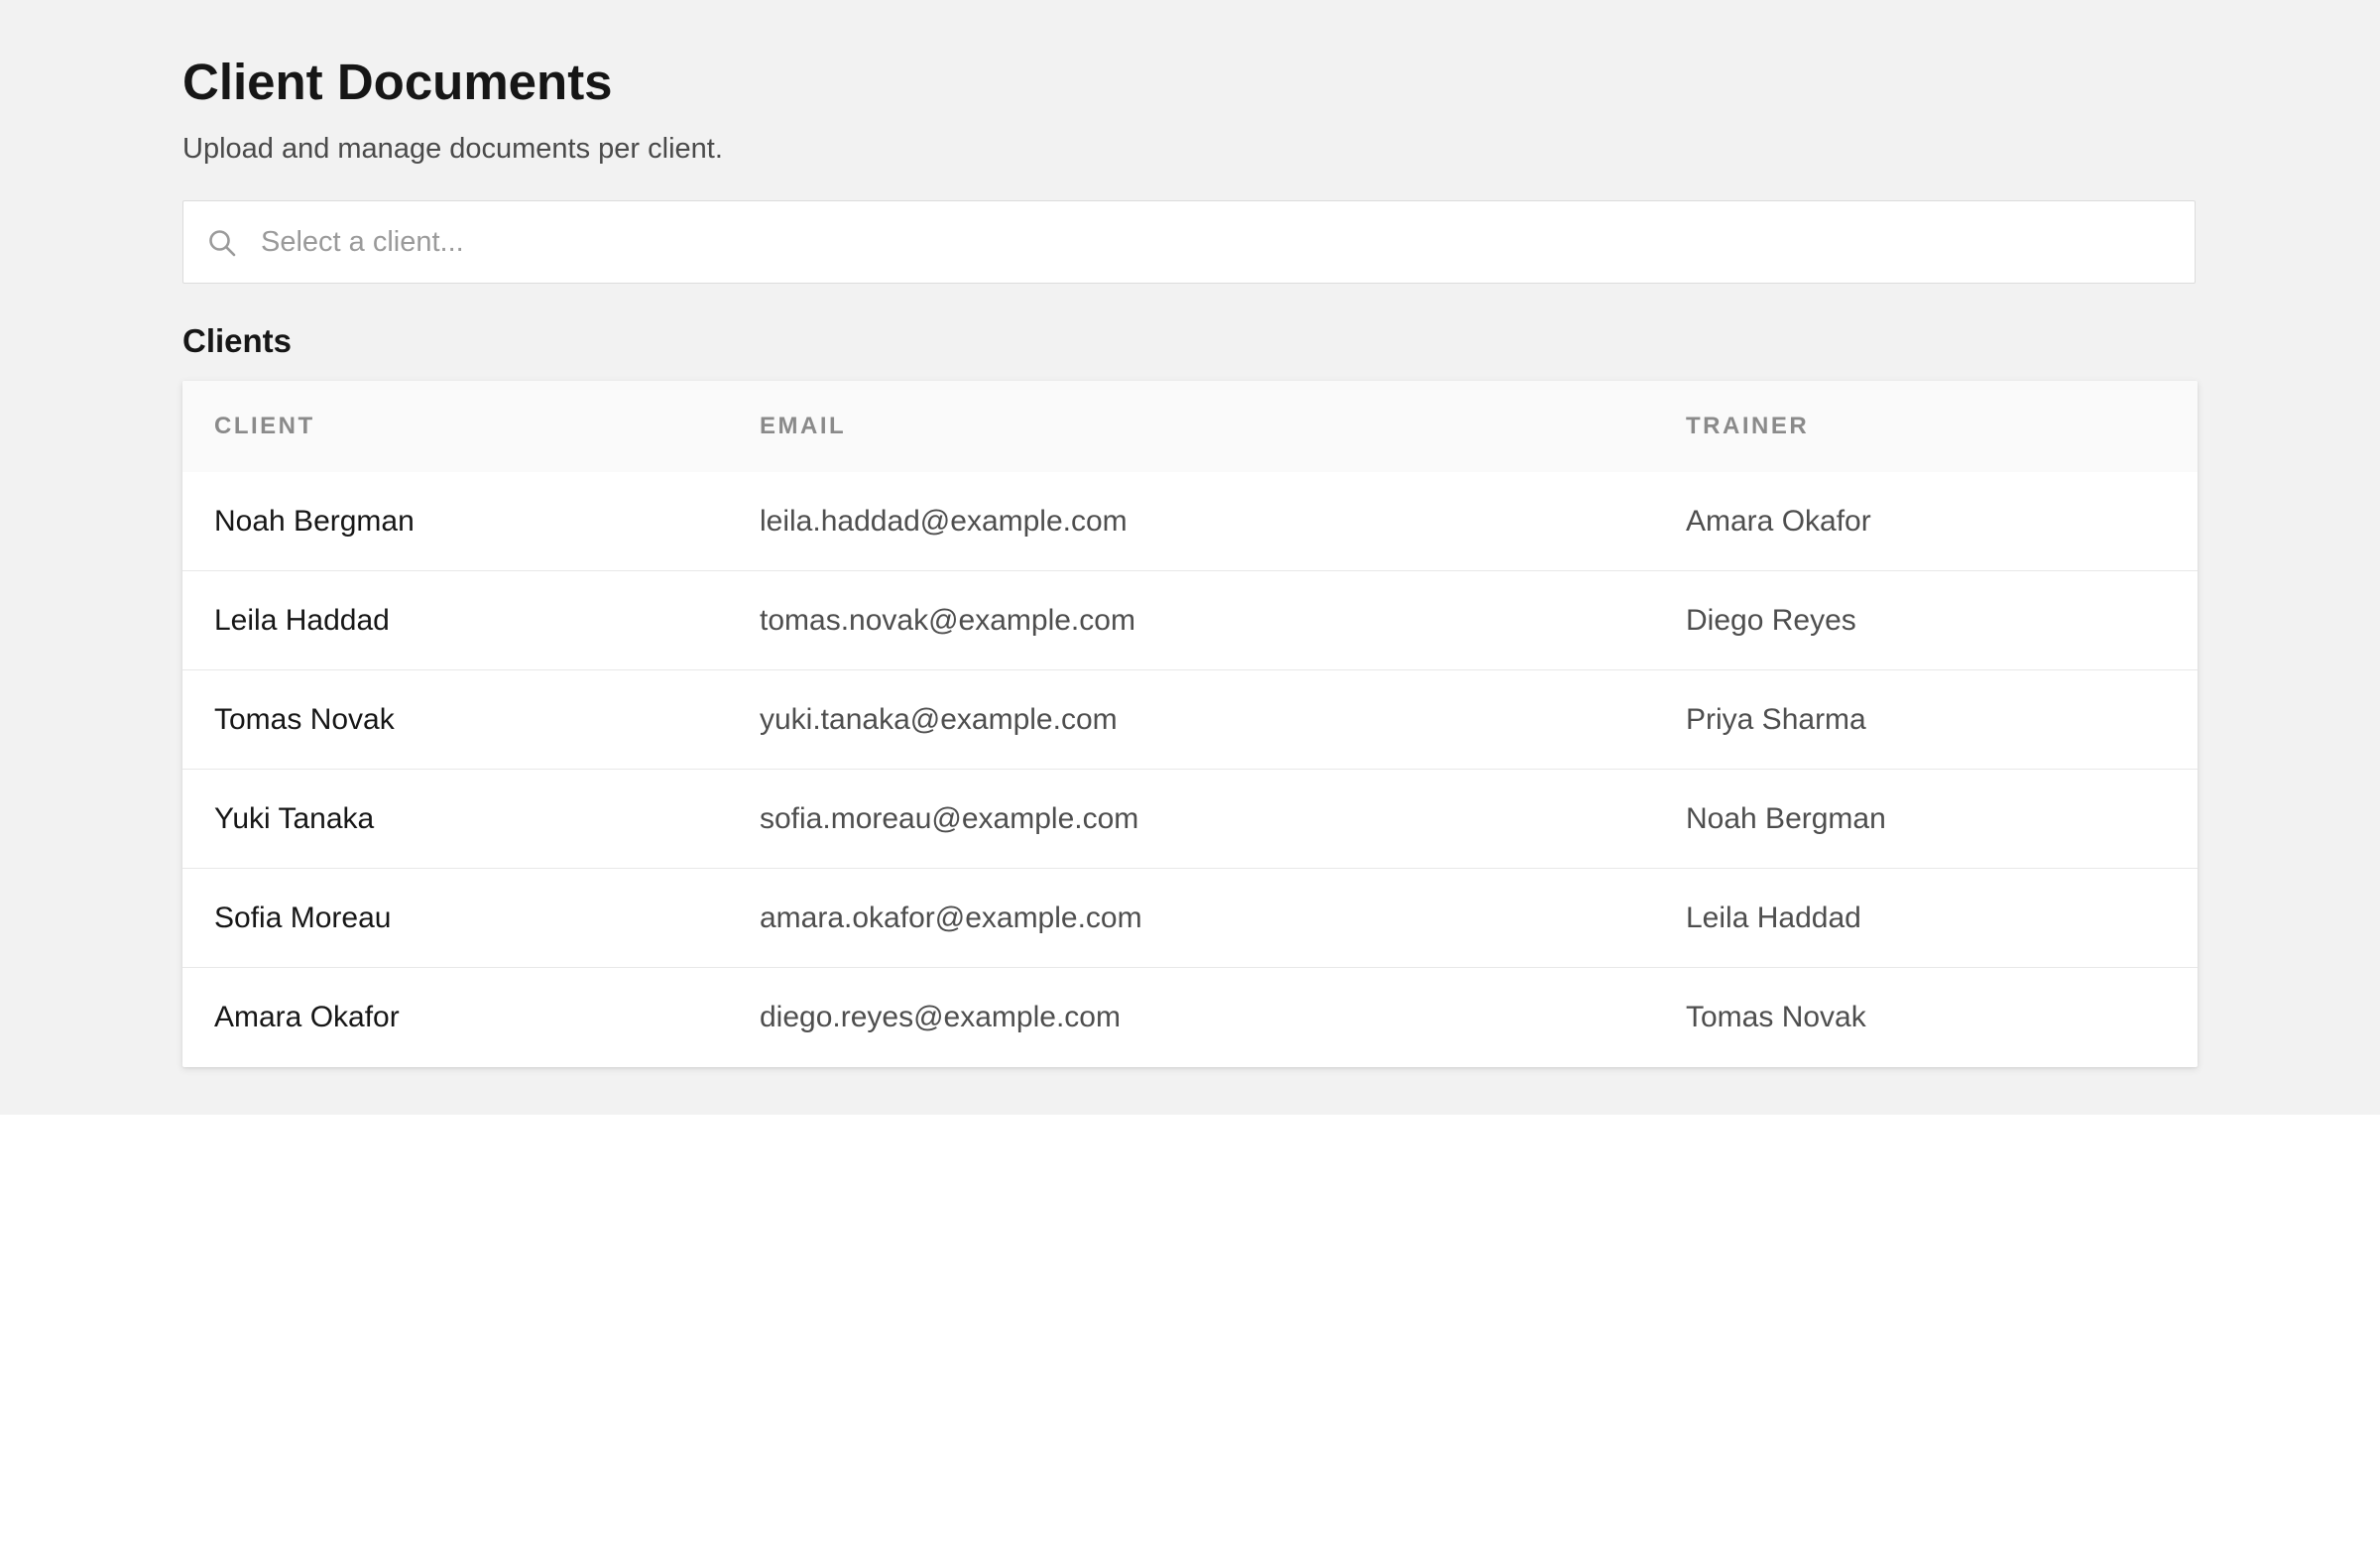  What do you see at coordinates (944, 521) in the screenshot?
I see `client-email-cell: leila.haddad@example.com` at bounding box center [944, 521].